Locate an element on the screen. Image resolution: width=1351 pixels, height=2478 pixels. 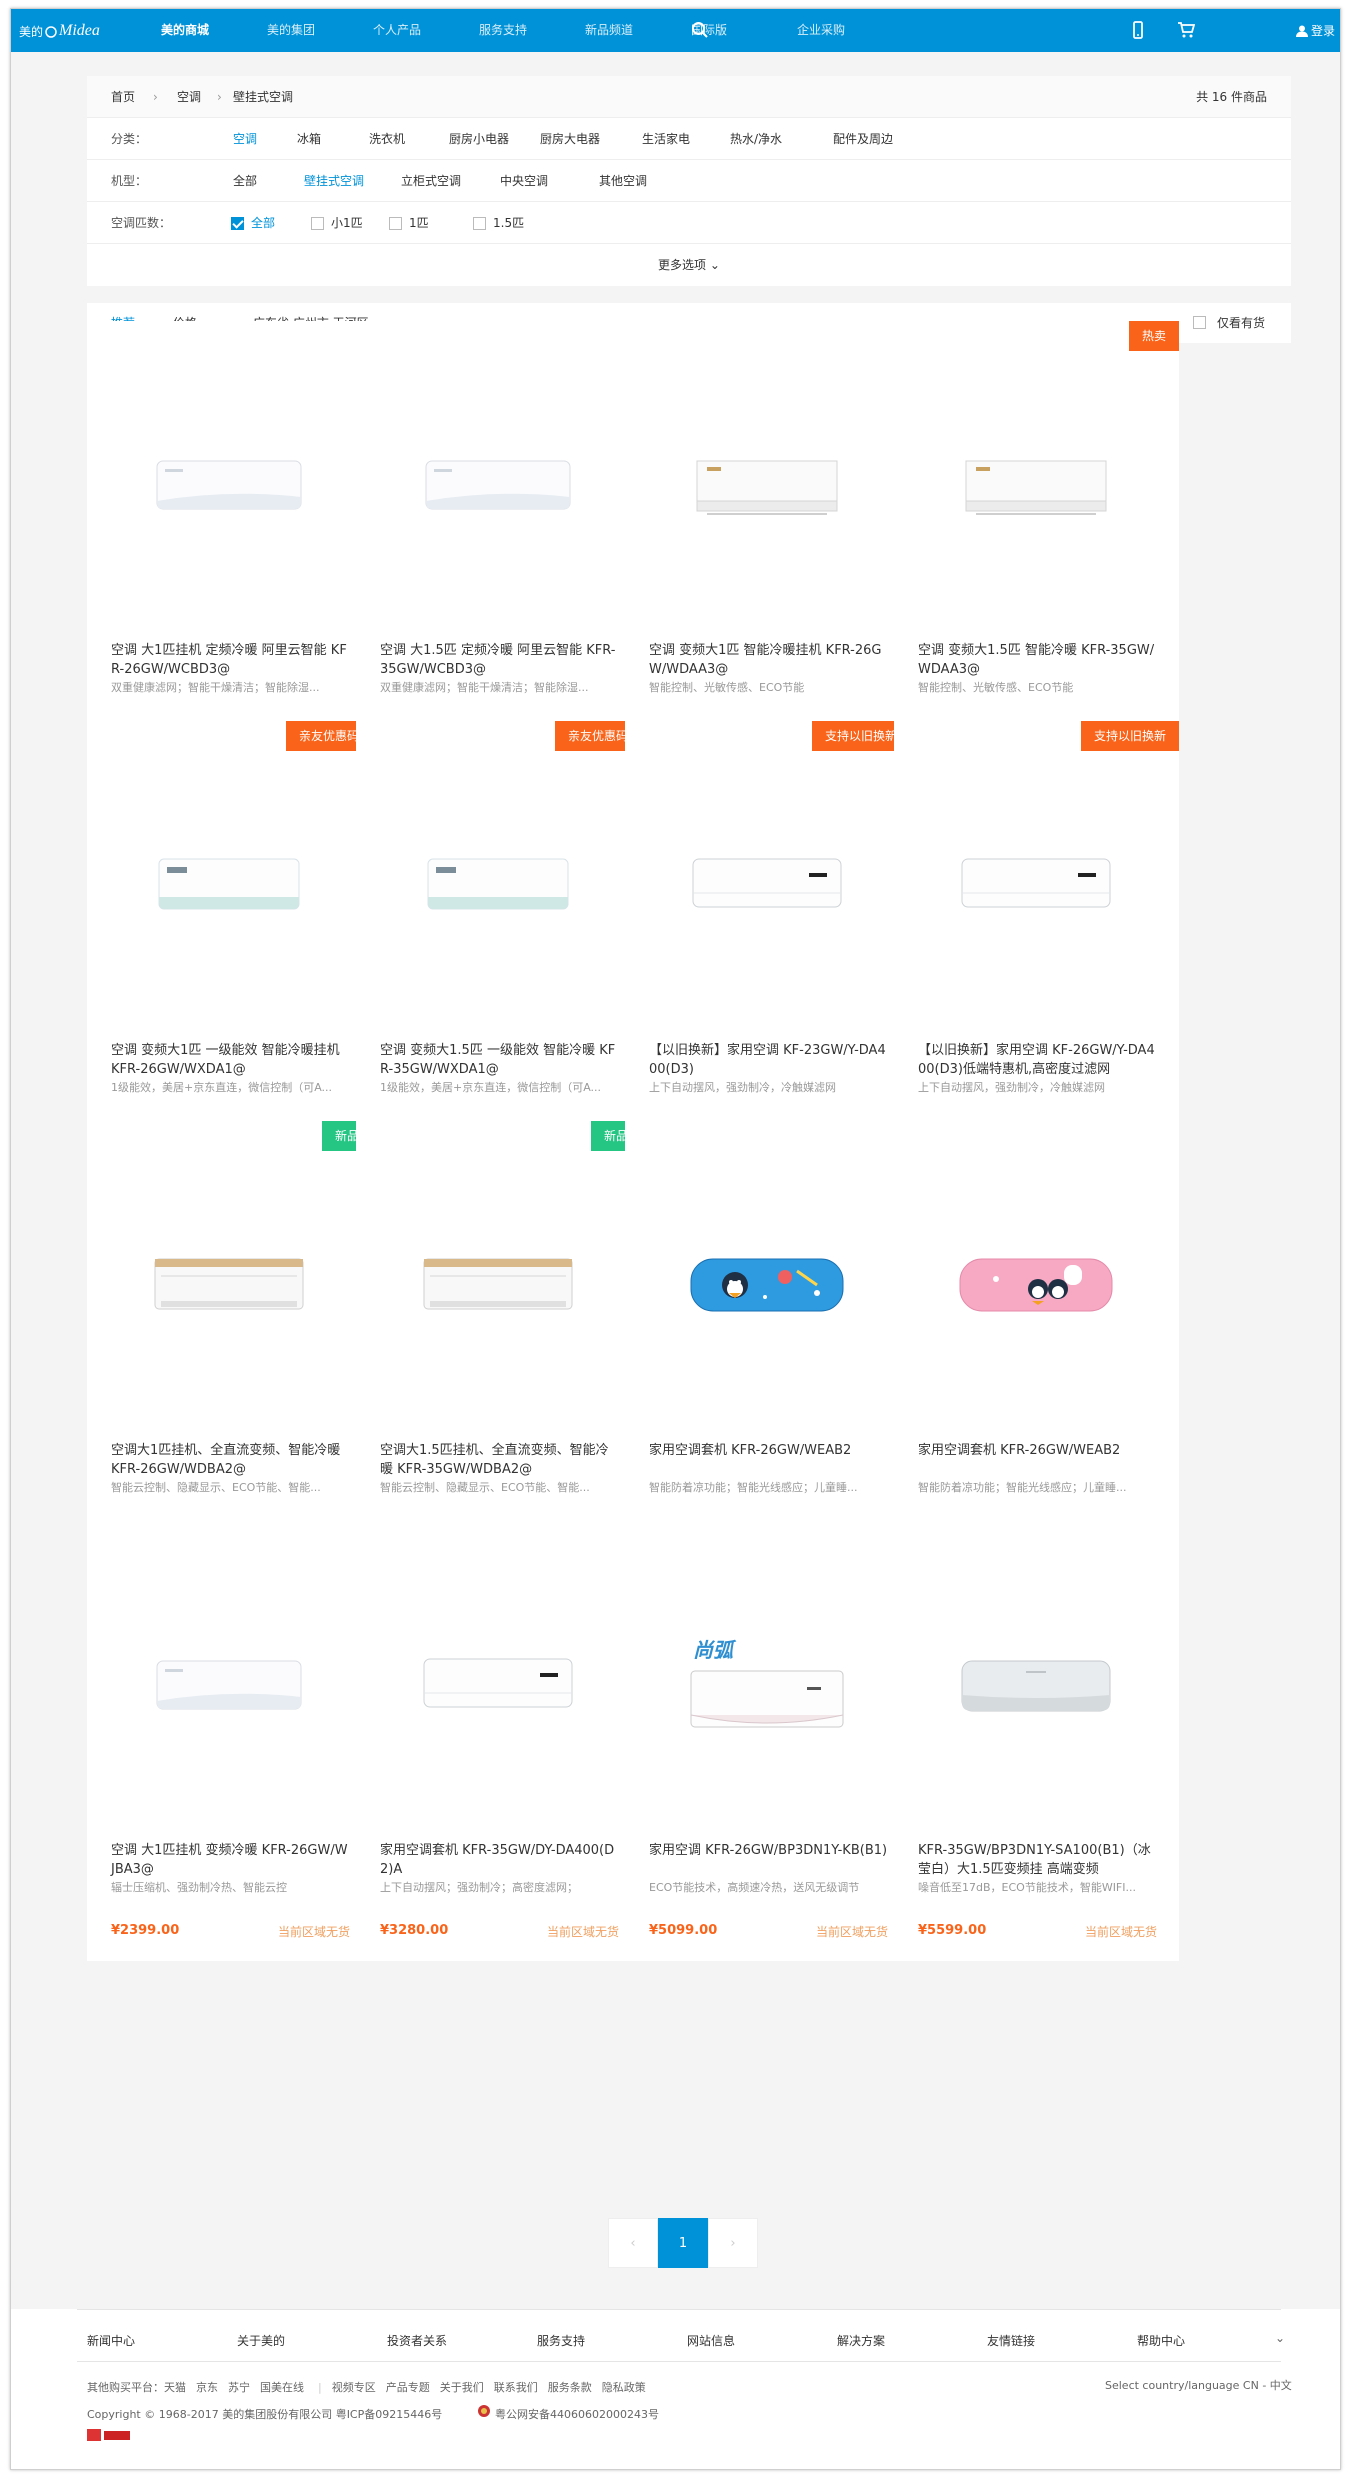
product-name: 空调 变频大1.5匹 一级能效 智能冷暖 KFR-35GW/WXDA1@ is located at coordinates (500, 1060).